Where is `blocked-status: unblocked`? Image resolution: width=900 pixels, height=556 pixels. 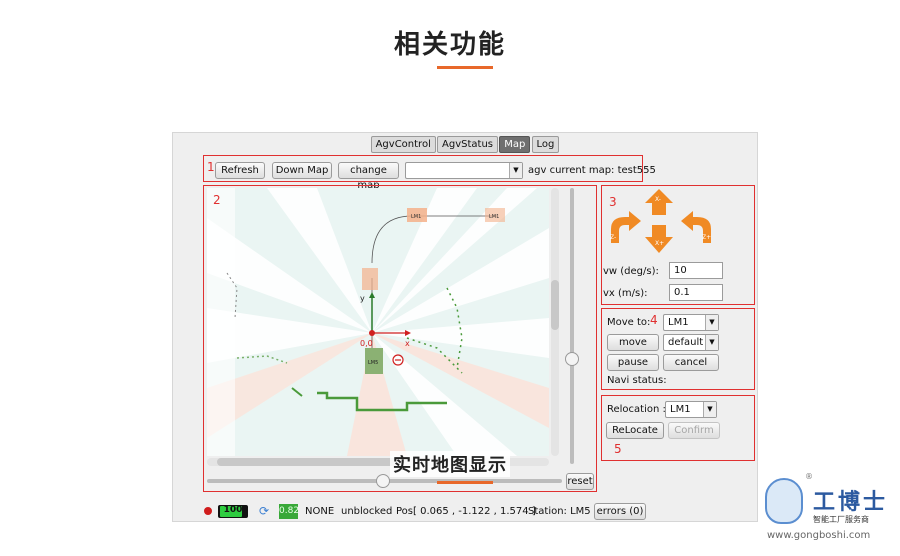 blocked-status: unblocked is located at coordinates (367, 511).